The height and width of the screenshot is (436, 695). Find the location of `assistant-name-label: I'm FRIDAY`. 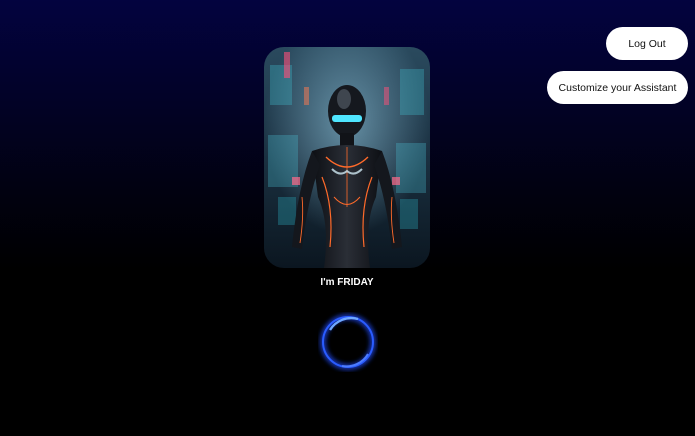

assistant-name-label: I'm FRIDAY is located at coordinates (347, 282).